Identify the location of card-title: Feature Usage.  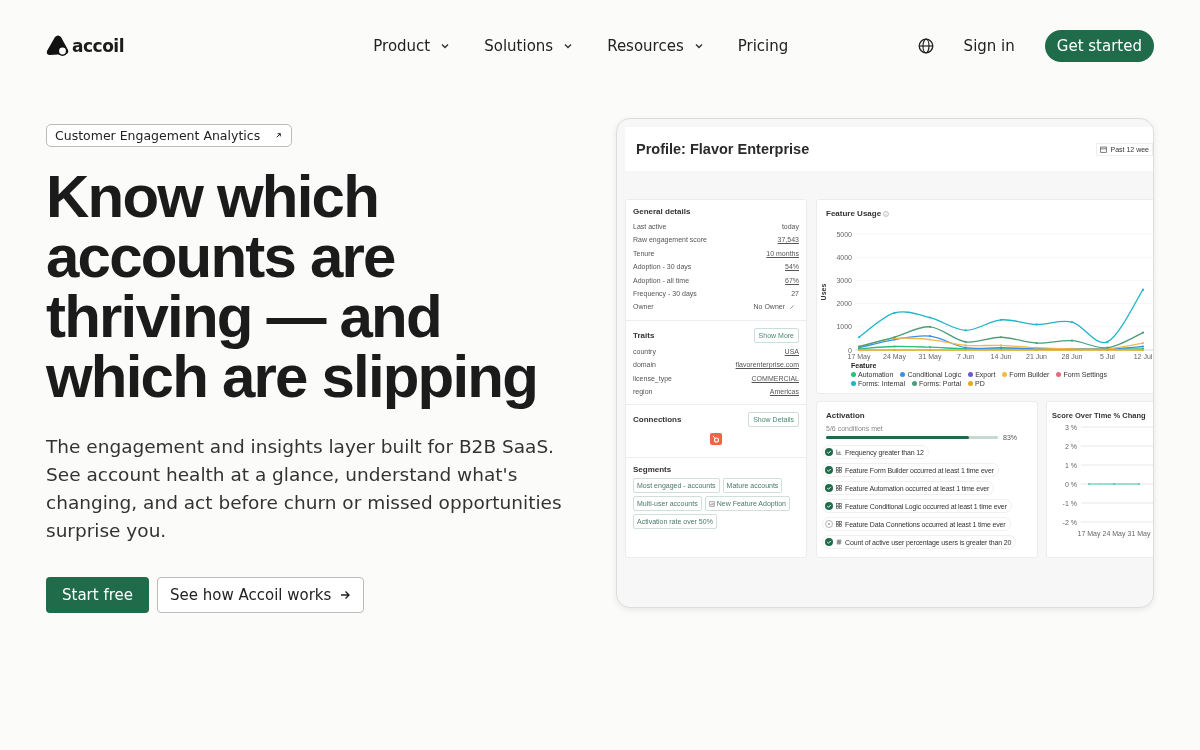
(854, 213).